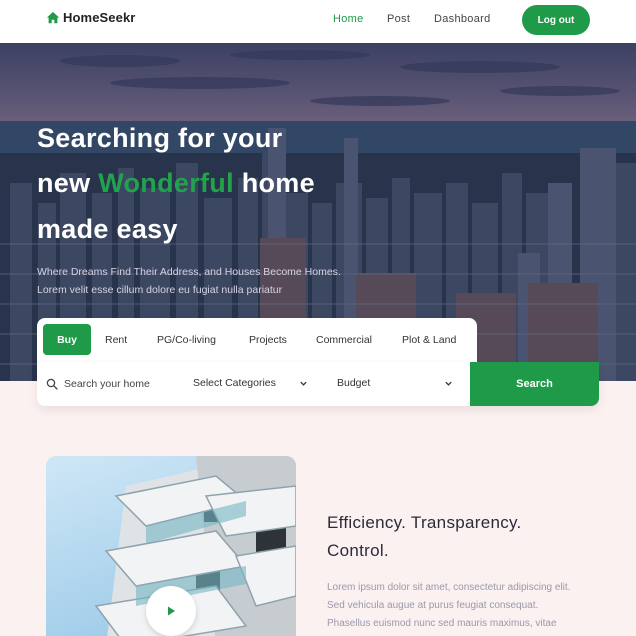 This screenshot has height=636, width=636. I want to click on content-heading-line-1: Efficiency. Transparency., so click(424, 522).